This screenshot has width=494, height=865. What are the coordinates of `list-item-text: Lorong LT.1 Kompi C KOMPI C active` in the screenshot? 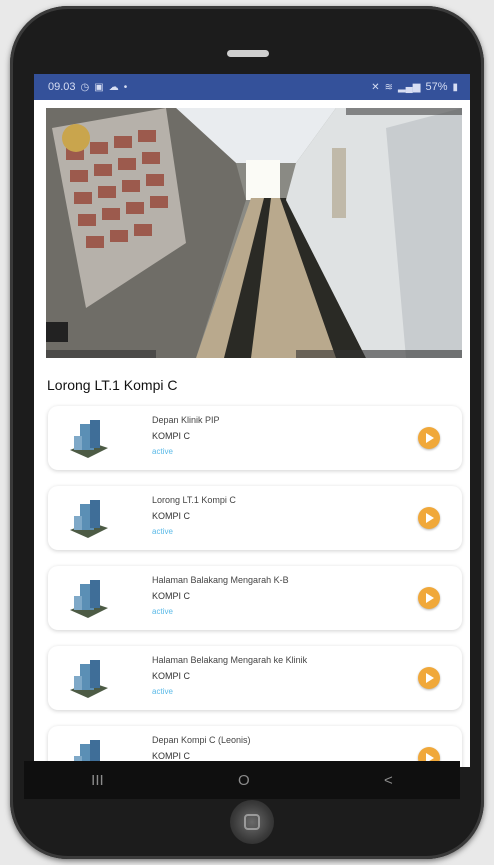 It's located at (194, 515).